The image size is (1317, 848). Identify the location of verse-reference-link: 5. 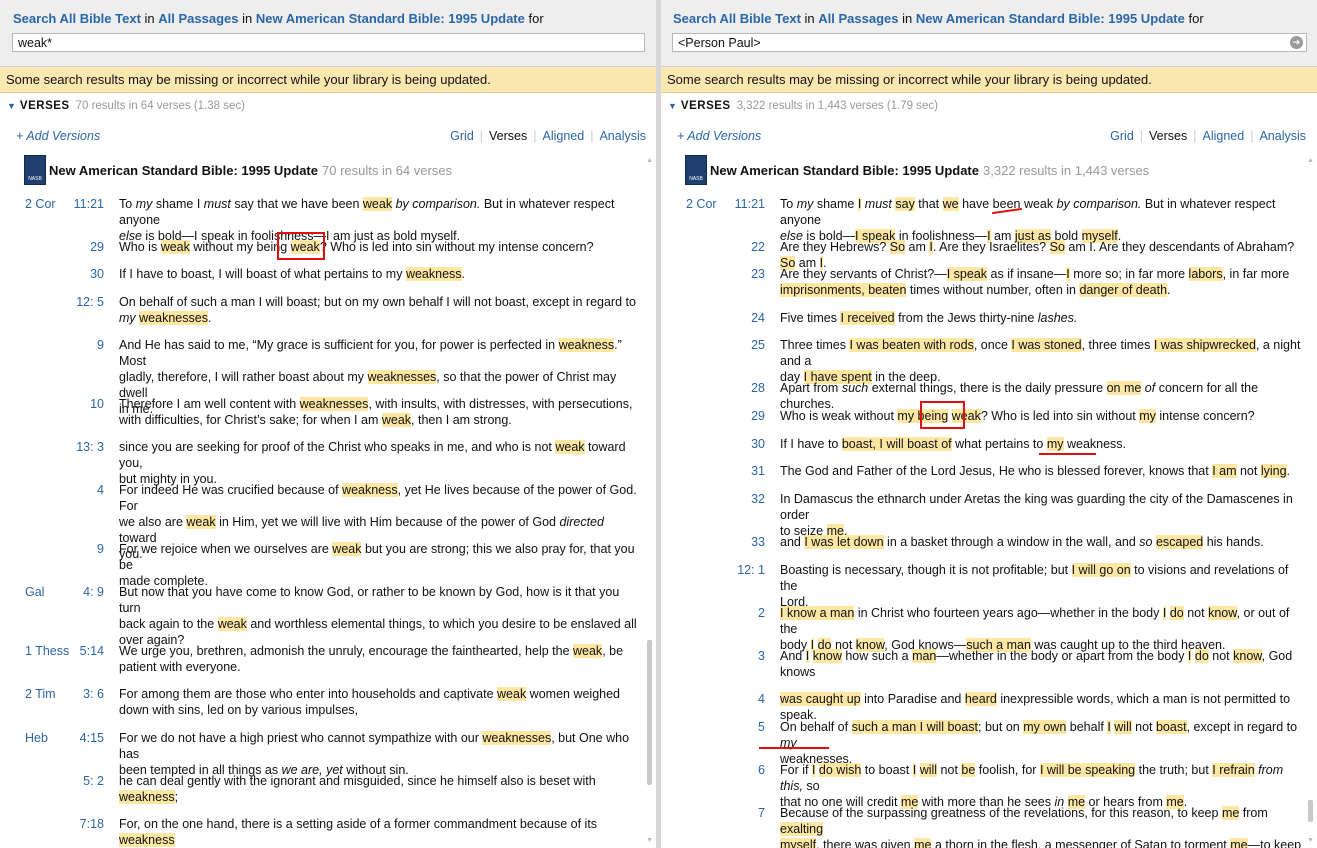
(743, 727).